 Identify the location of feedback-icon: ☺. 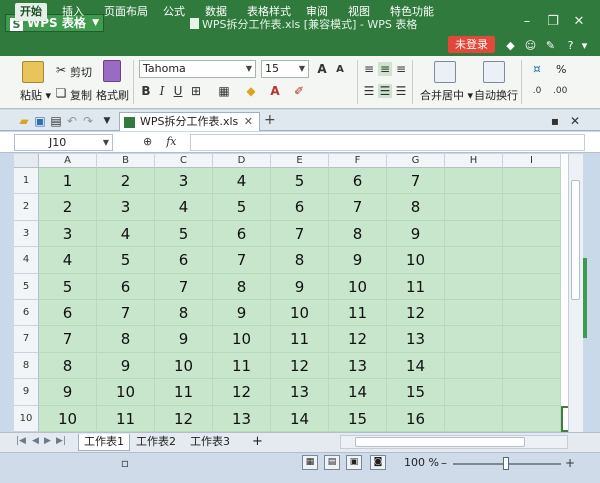
(530, 45).